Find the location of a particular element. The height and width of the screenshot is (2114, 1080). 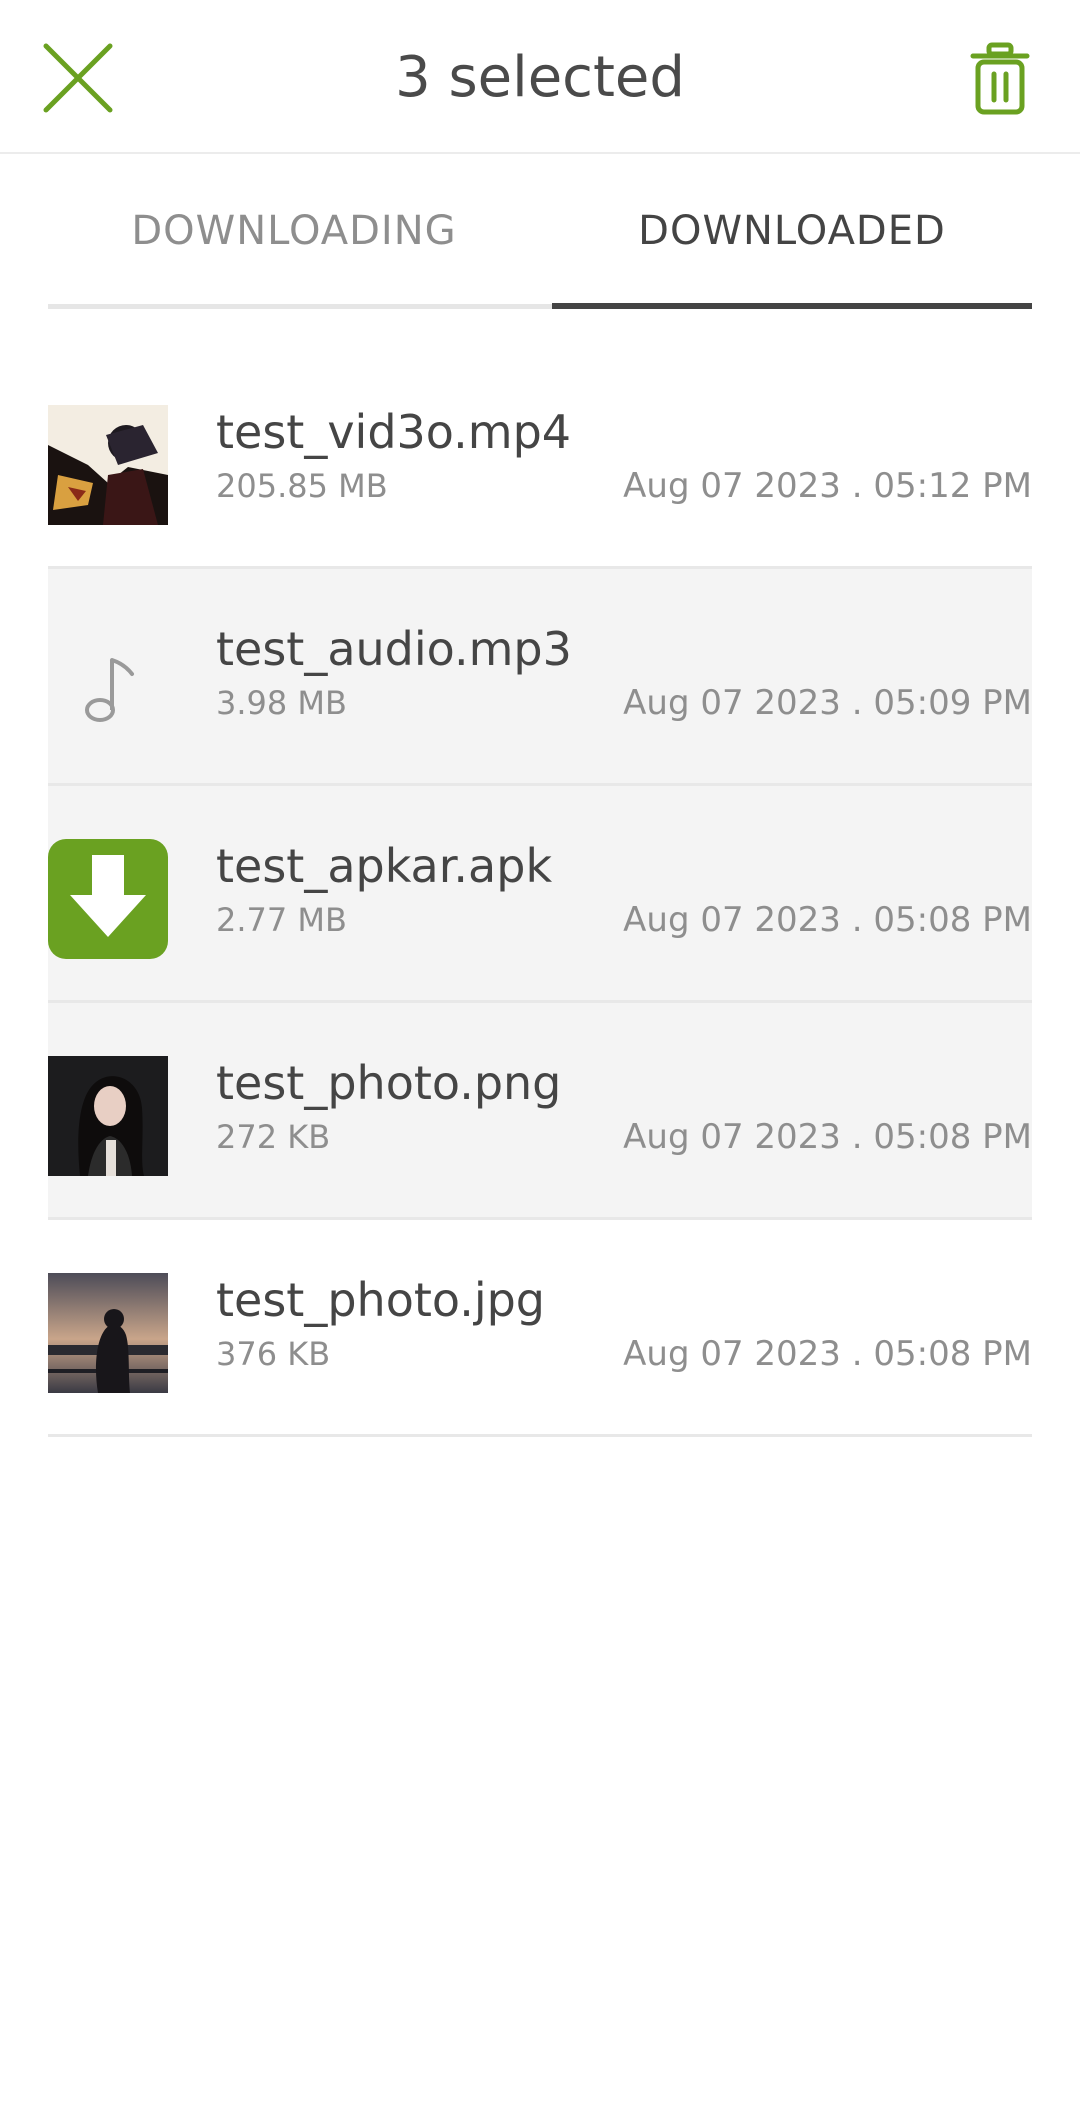

download-tabs: DOWNLOADING DOWNLOADED is located at coordinates (540, 231).